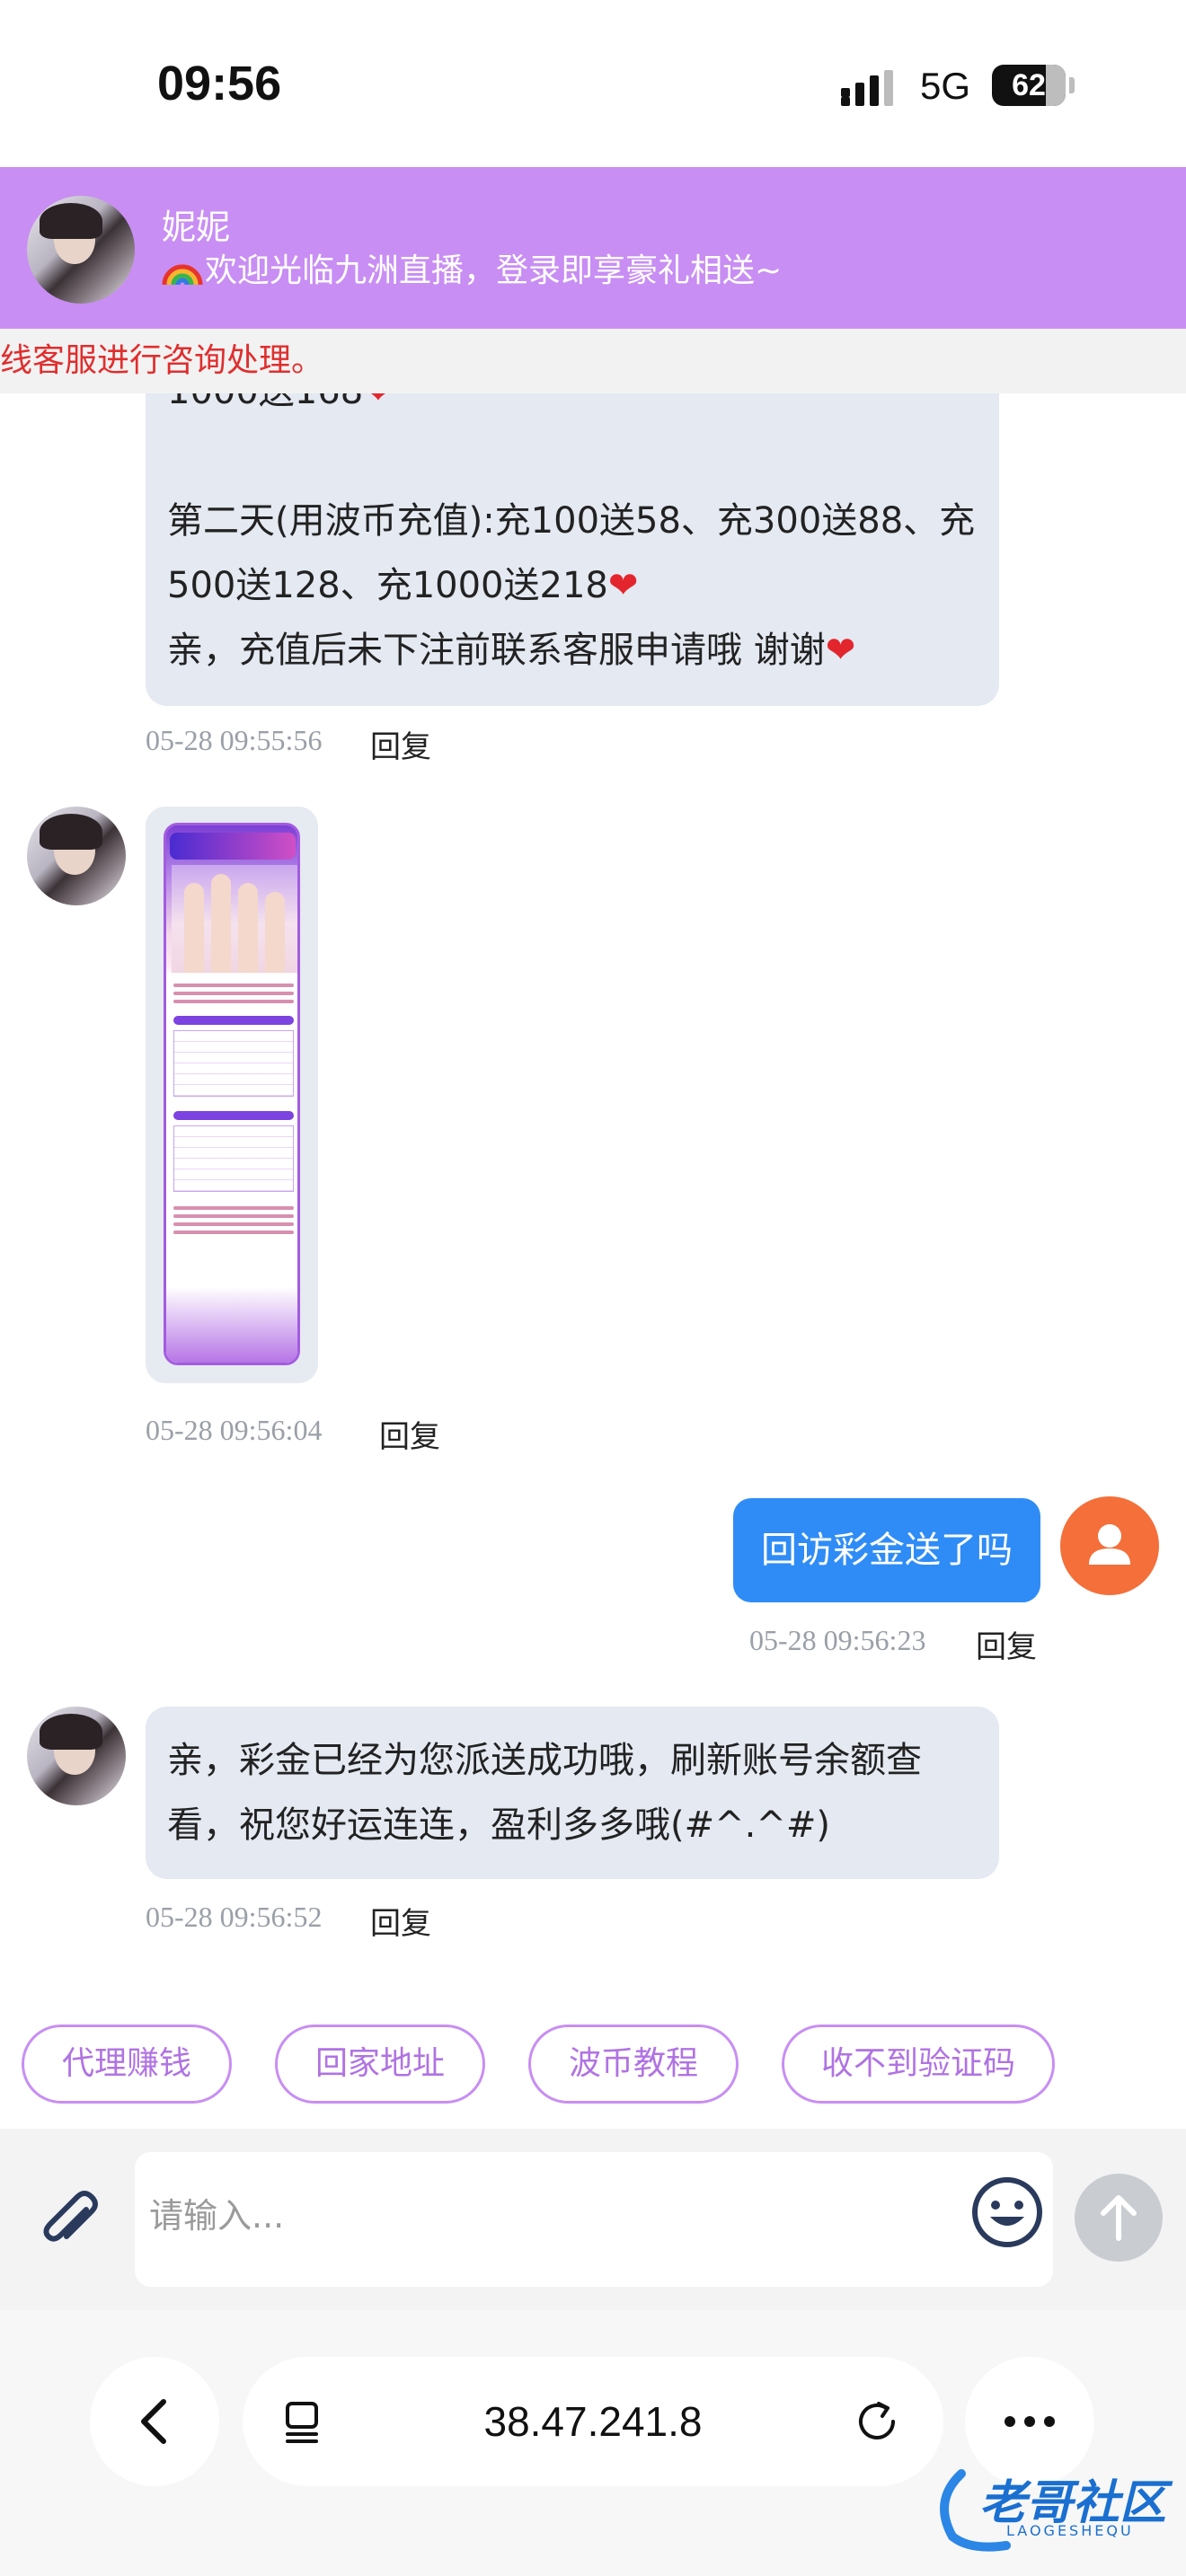 This screenshot has height=2576, width=1186. I want to click on arrow-up-icon, so click(1119, 2218).